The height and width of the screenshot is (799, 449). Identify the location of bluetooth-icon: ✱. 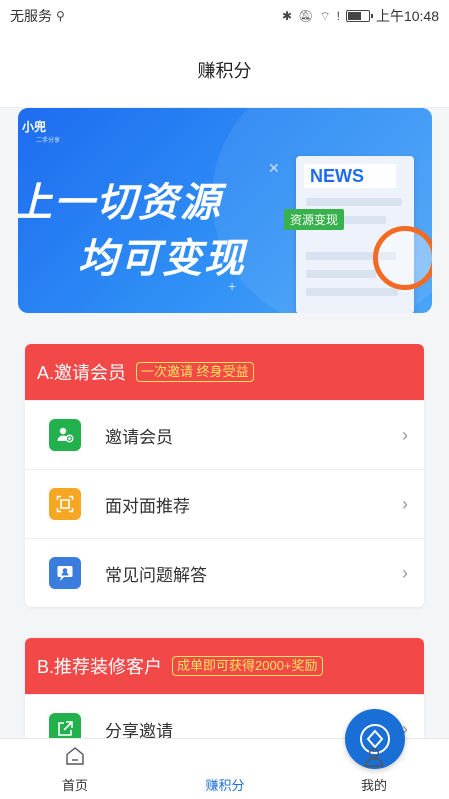
(287, 16).